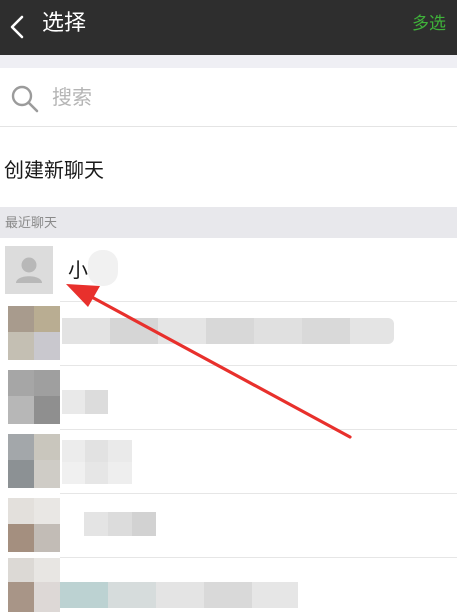 The height and width of the screenshot is (612, 457). Describe the element at coordinates (228, 27) in the screenshot. I see `top-bar: 选择 多选` at that location.